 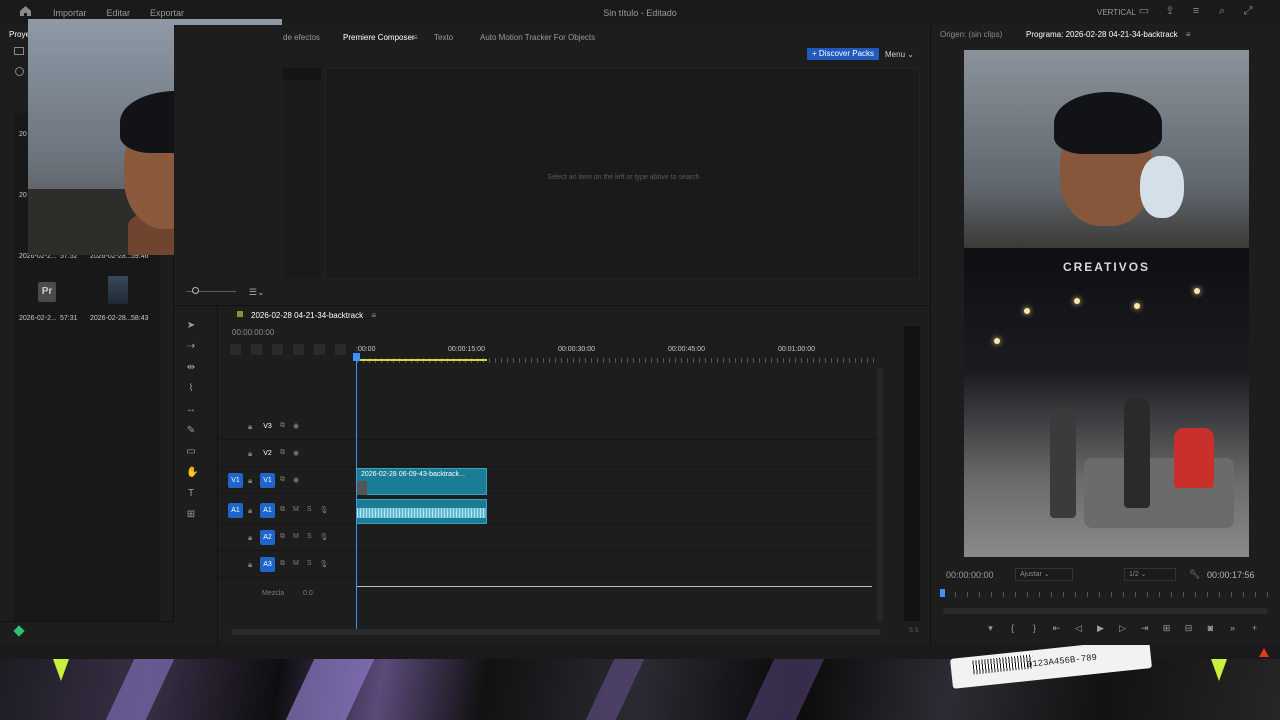 I want to click on mark-out-icon: }, so click(x=1034, y=628).